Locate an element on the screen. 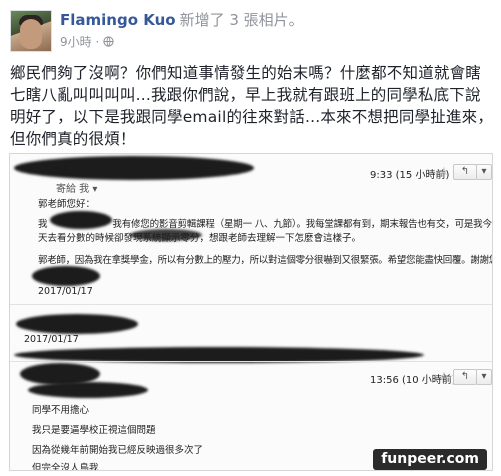  email1-date: 2017/01/17 is located at coordinates (65, 291).